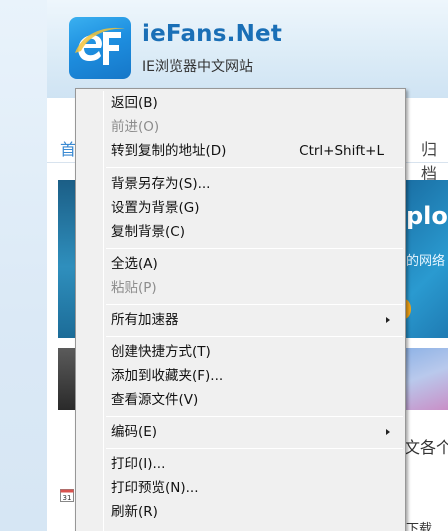 The width and height of the screenshot is (448, 531). Describe the element at coordinates (23, 265) in the screenshot. I see `page-left-margin` at that location.